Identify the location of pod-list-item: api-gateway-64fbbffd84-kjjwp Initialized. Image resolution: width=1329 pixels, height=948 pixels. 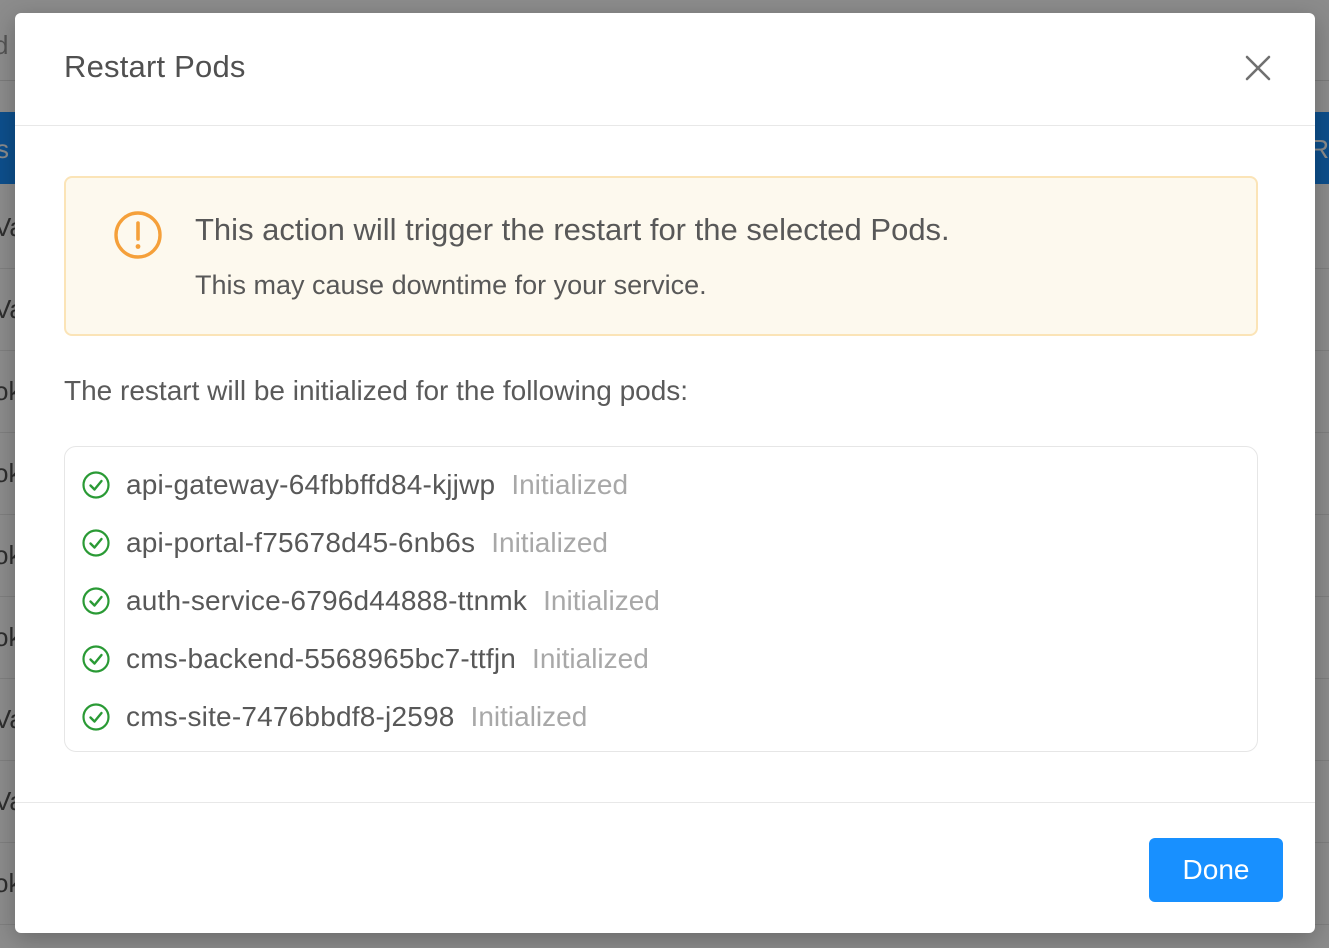
(354, 485).